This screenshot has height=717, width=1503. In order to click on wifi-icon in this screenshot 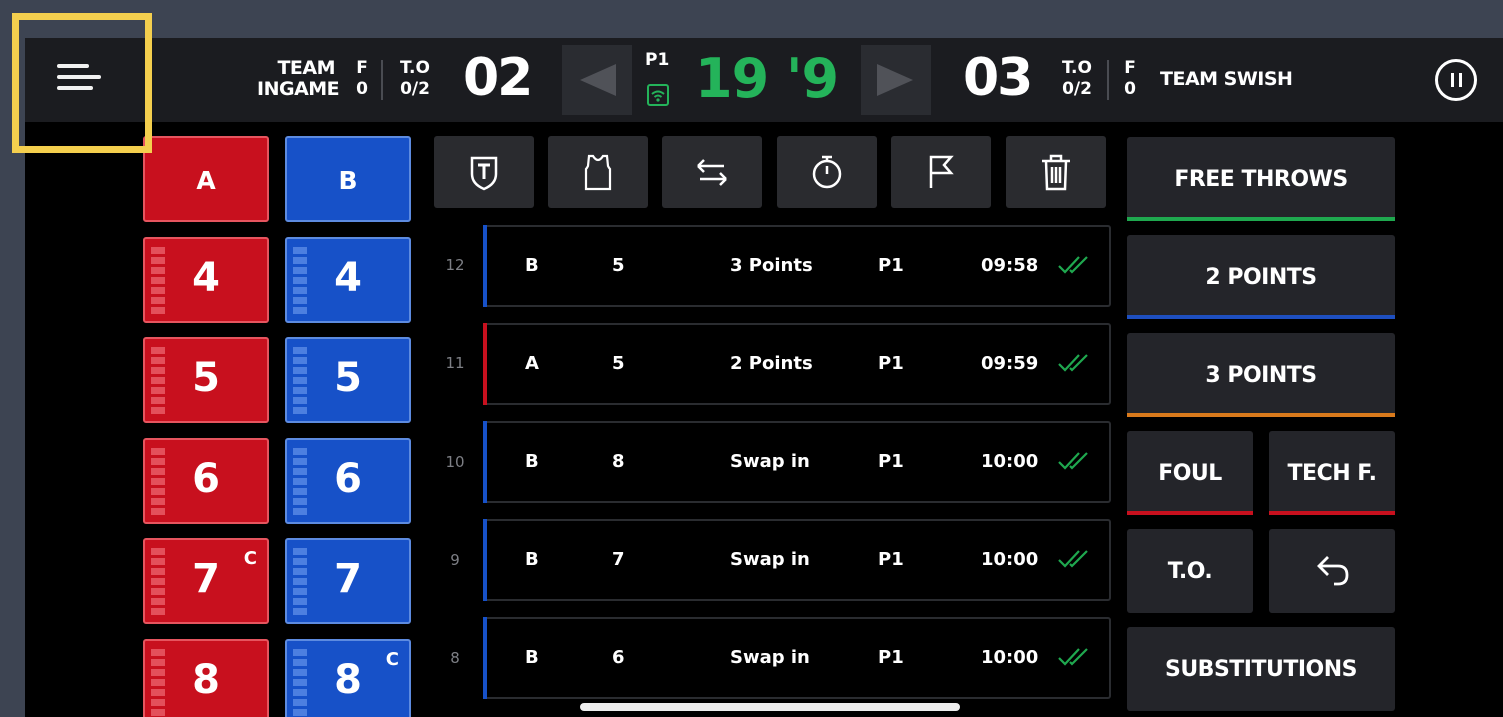, I will do `click(658, 97)`.